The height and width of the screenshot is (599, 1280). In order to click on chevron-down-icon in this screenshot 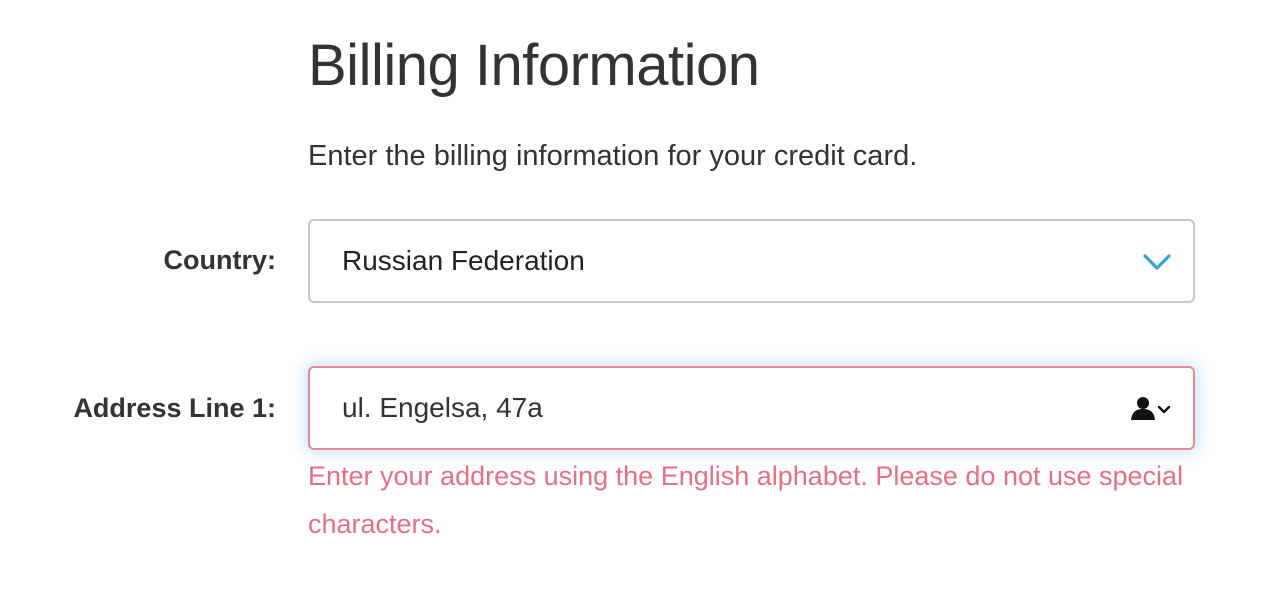, I will do `click(1157, 262)`.